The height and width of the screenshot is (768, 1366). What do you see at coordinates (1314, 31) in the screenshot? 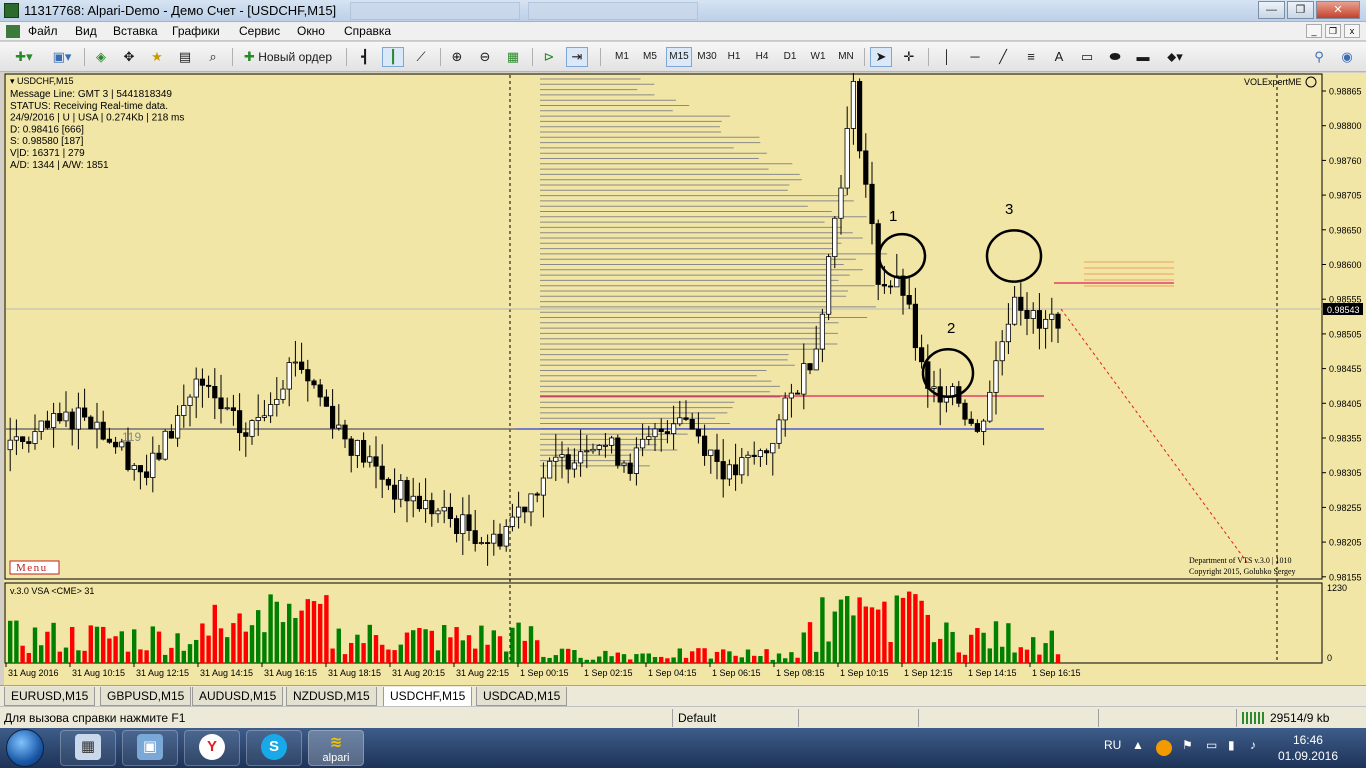
I see `mdi-minimize-button: _` at bounding box center [1314, 31].